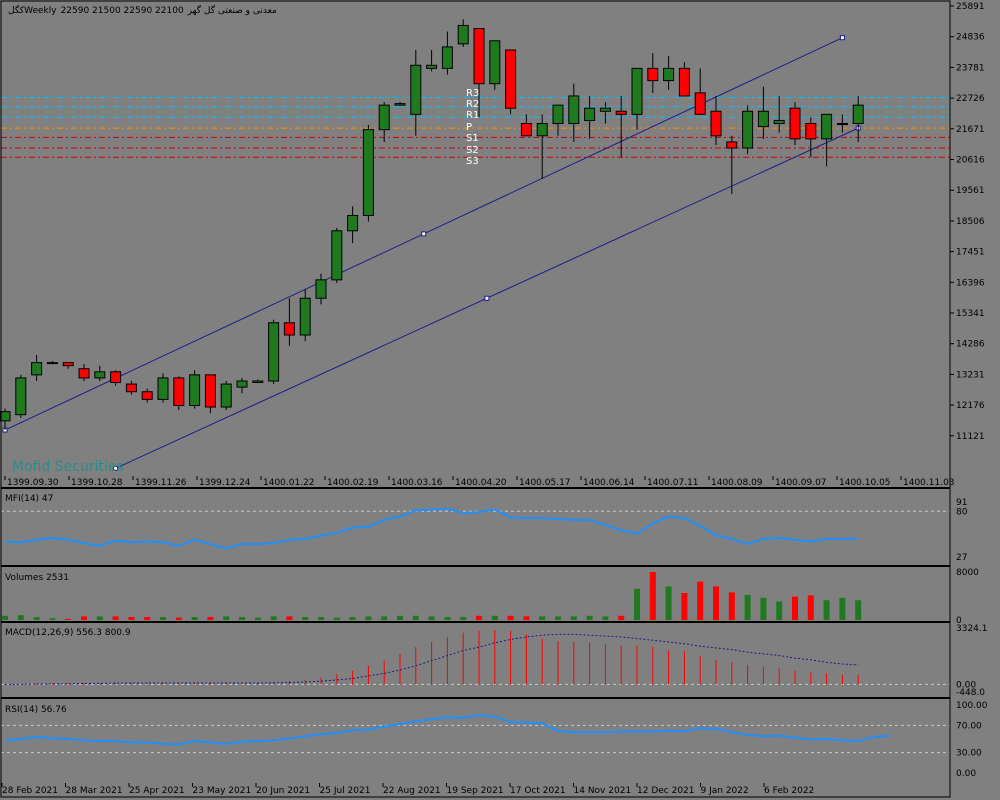 Image resolution: width=1000 pixels, height=800 pixels. Describe the element at coordinates (232, 10) in the screenshot. I see `instrument-description: معدنی و صنعتی گل گهر` at that location.